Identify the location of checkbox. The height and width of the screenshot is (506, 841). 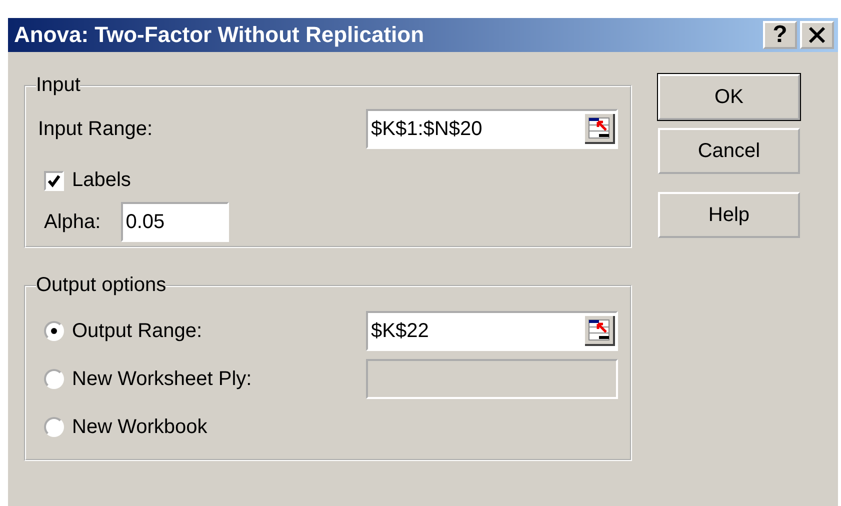
(54, 180).